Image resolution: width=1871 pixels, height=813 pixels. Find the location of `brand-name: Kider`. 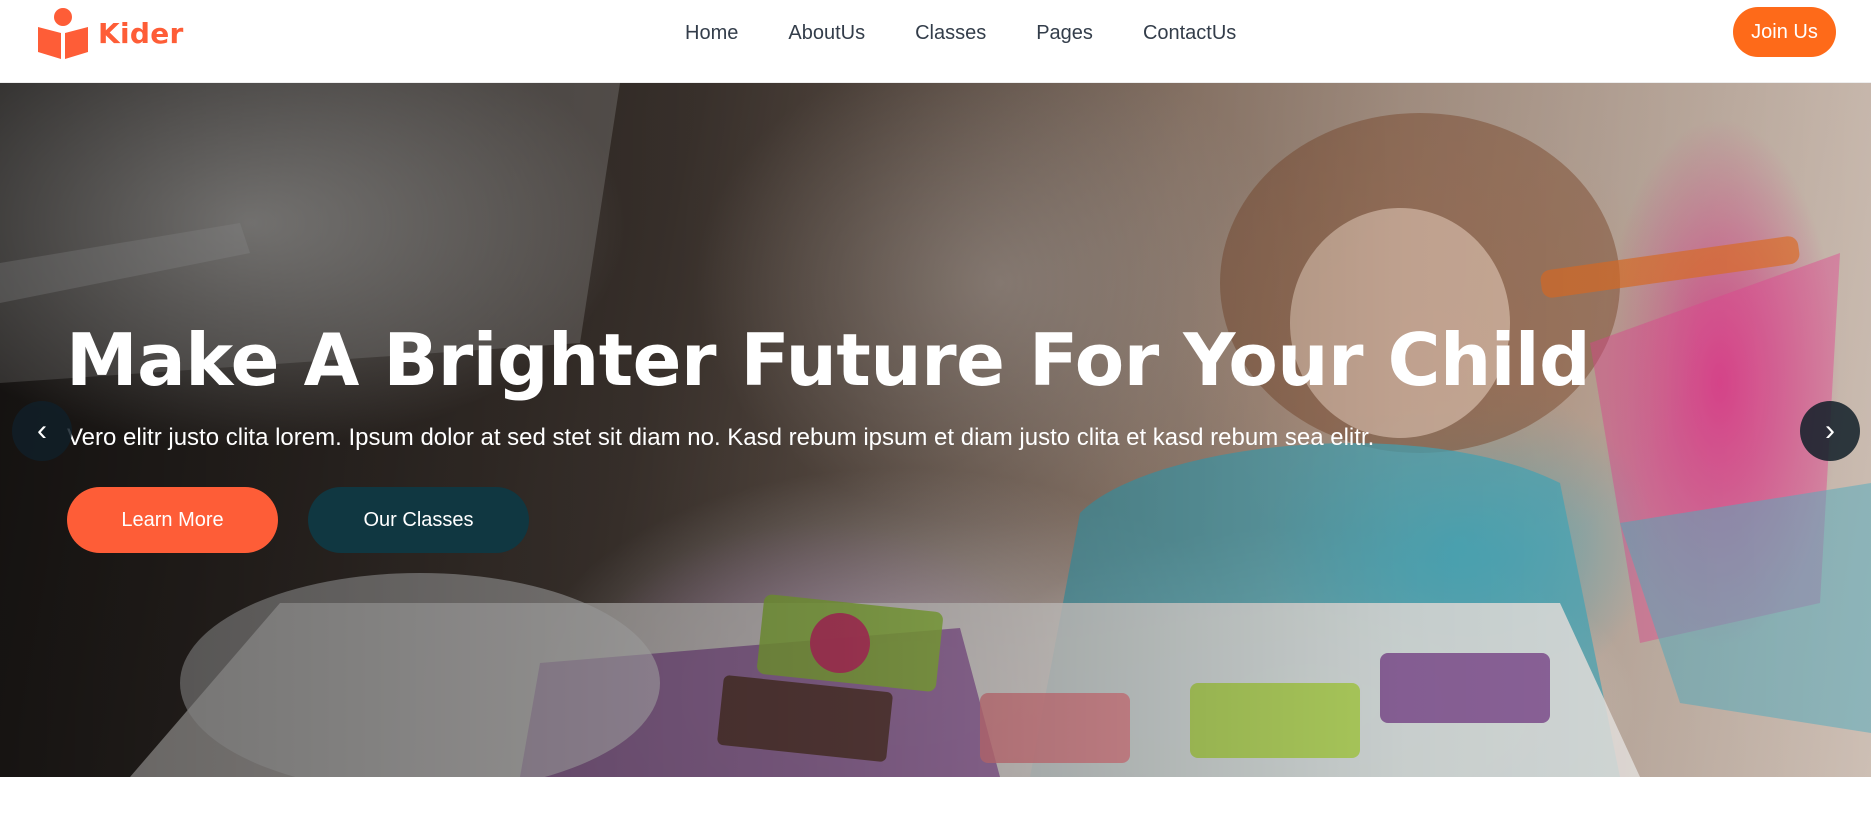

brand-name: Kider is located at coordinates (141, 33).